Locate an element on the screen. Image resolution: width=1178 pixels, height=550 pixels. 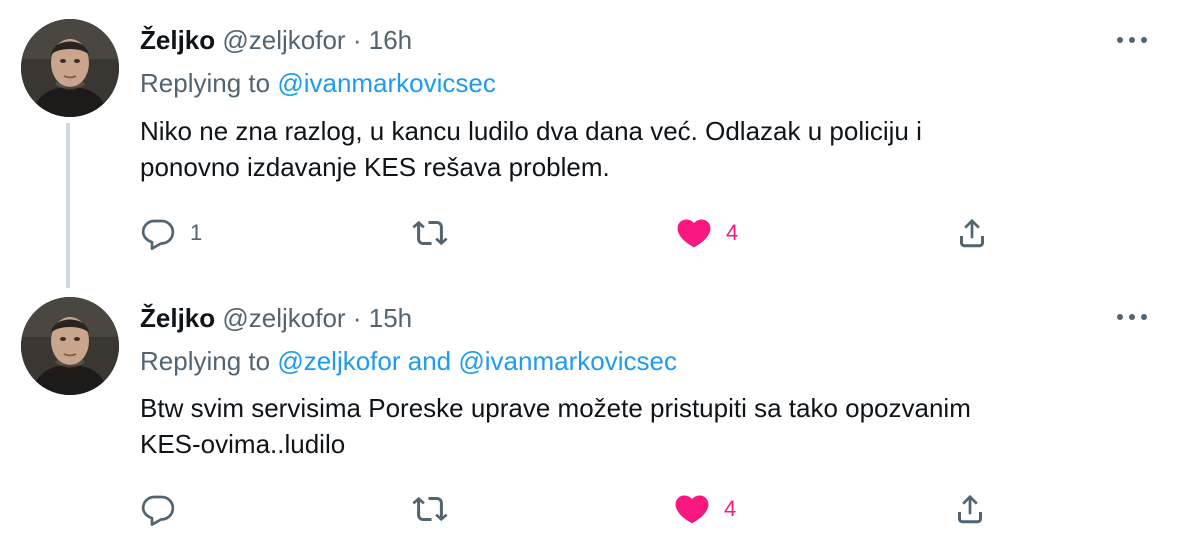
tweet-timestamp: 15h is located at coordinates (390, 318).